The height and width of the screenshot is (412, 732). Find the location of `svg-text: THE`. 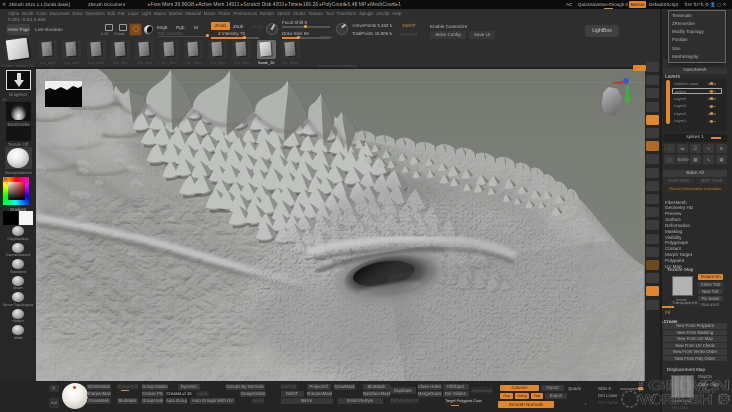

svg-text: THE is located at coordinates (642, 386).